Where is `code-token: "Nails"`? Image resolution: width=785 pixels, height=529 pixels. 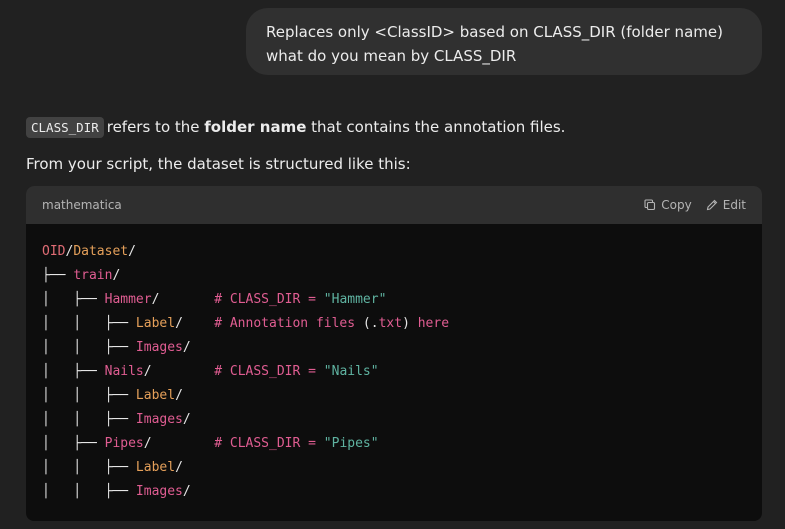
code-token: "Nails" is located at coordinates (351, 371).